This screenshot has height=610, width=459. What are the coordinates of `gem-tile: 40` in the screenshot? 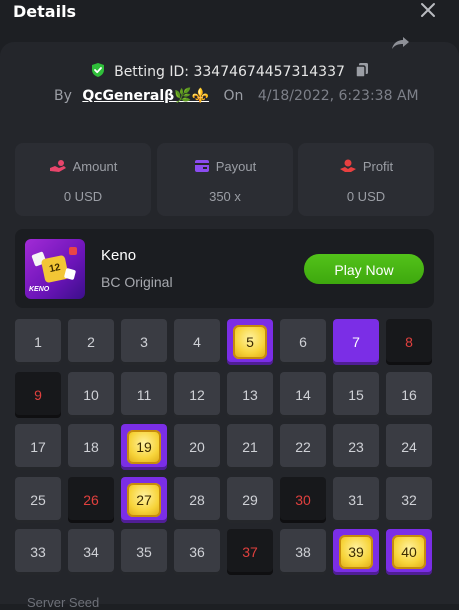 It's located at (409, 552).